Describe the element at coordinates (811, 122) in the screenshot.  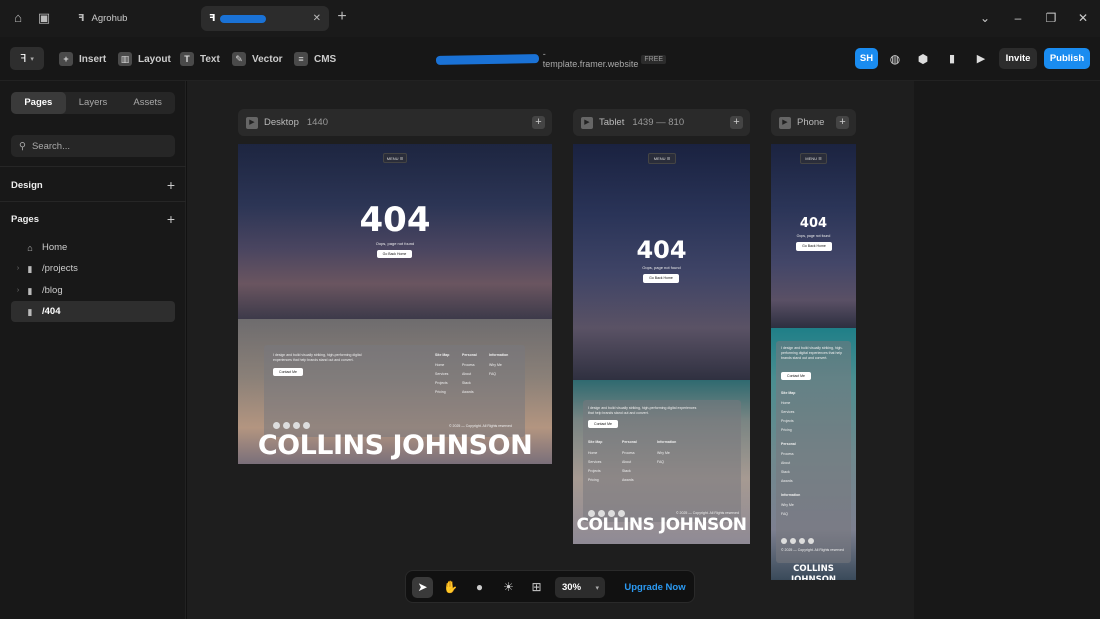
I see `frame-name: Phone` at that location.